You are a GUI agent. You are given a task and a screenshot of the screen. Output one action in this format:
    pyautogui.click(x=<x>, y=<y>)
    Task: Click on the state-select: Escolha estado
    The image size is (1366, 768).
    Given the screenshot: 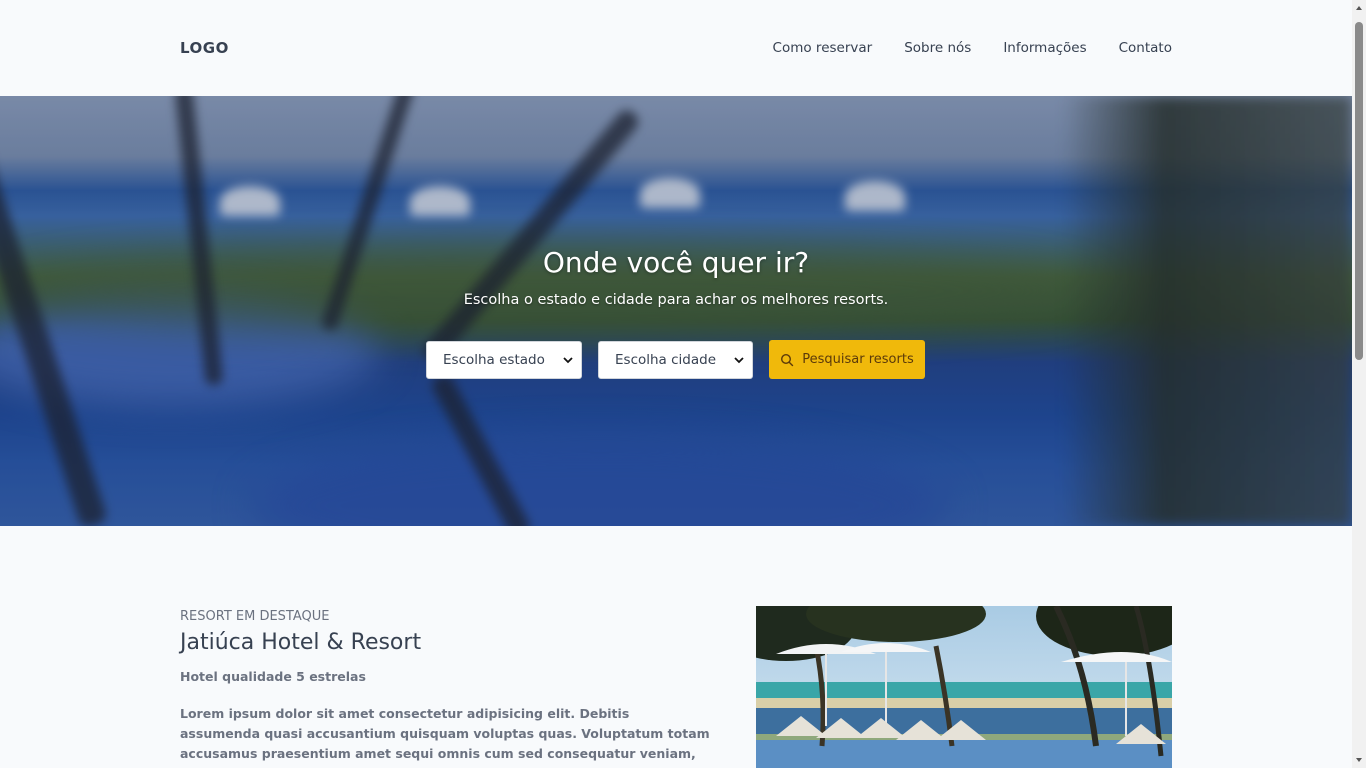 What is the action you would take?
    pyautogui.click(x=504, y=360)
    